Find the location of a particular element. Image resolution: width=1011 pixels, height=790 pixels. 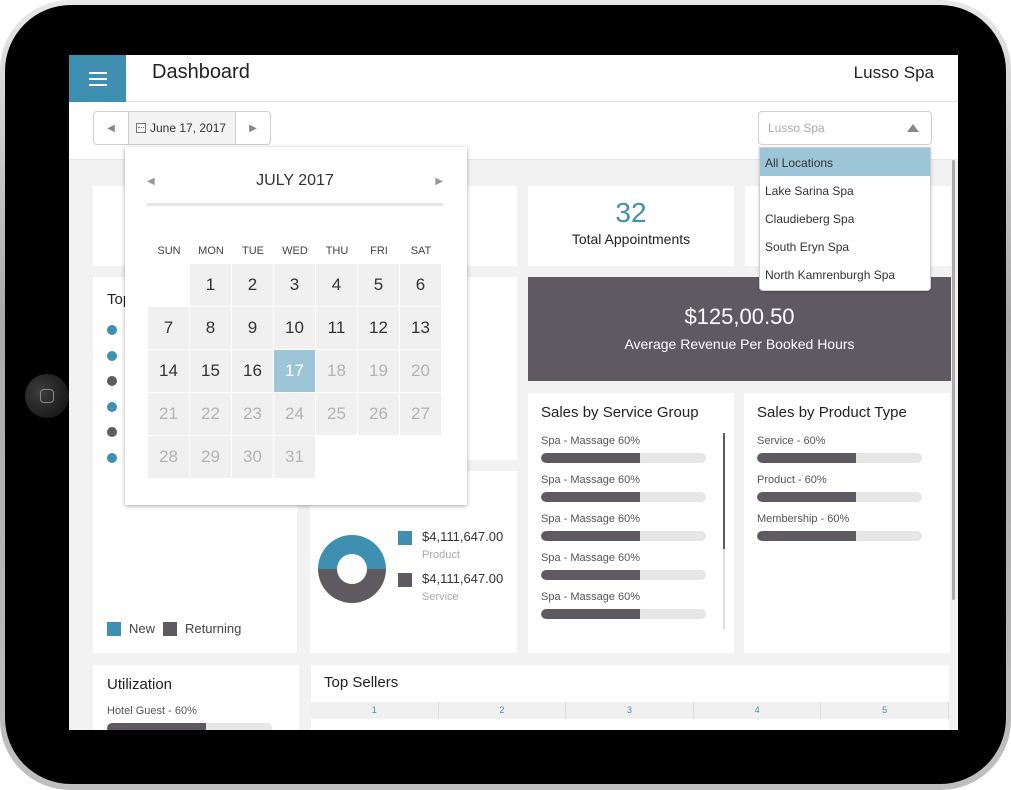

weekday-label: THU is located at coordinates (337, 251).